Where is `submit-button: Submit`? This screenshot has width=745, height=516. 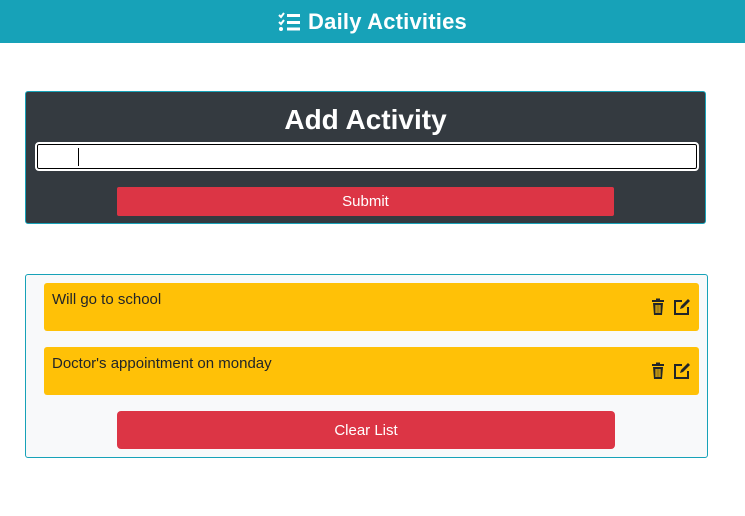
submit-button: Submit is located at coordinates (365, 201).